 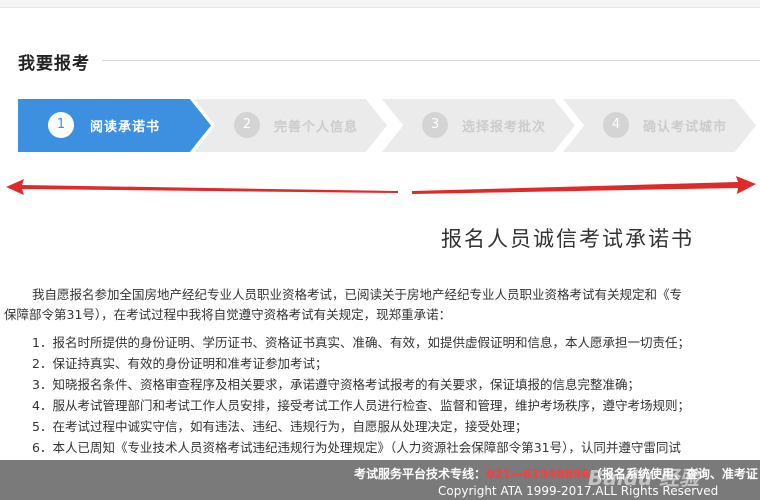 What do you see at coordinates (567, 239) in the screenshot?
I see `document-title: 报名人员诚信考试承诺书` at bounding box center [567, 239].